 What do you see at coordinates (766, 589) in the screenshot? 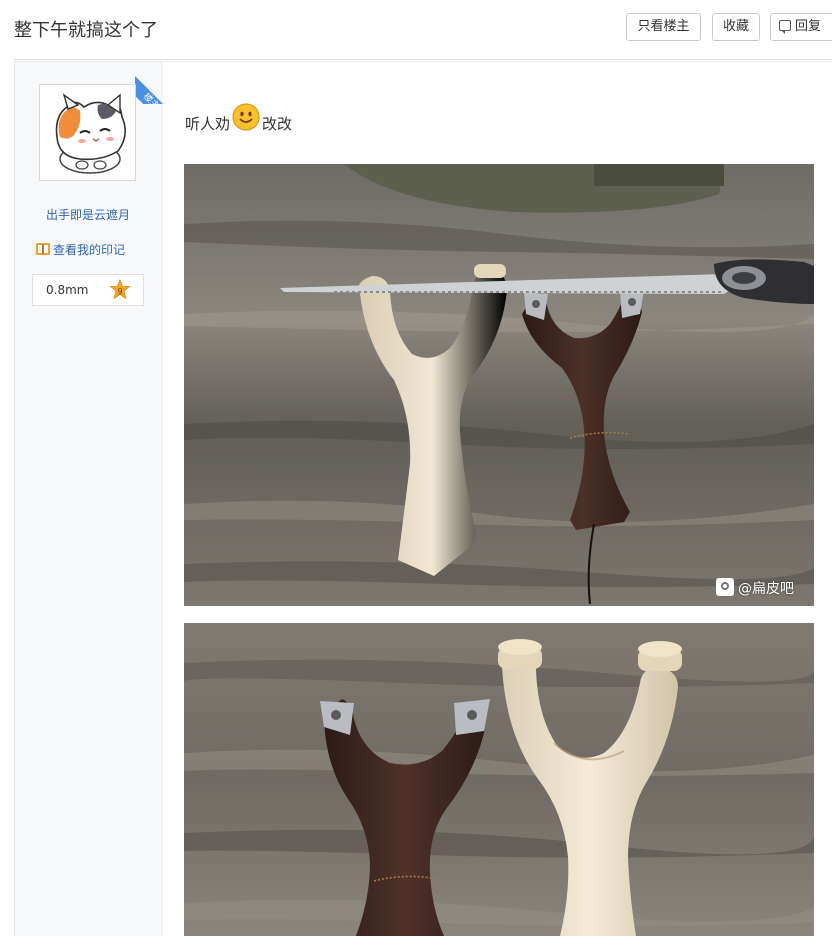
I see `watermark-text: @扁皮吧` at bounding box center [766, 589].